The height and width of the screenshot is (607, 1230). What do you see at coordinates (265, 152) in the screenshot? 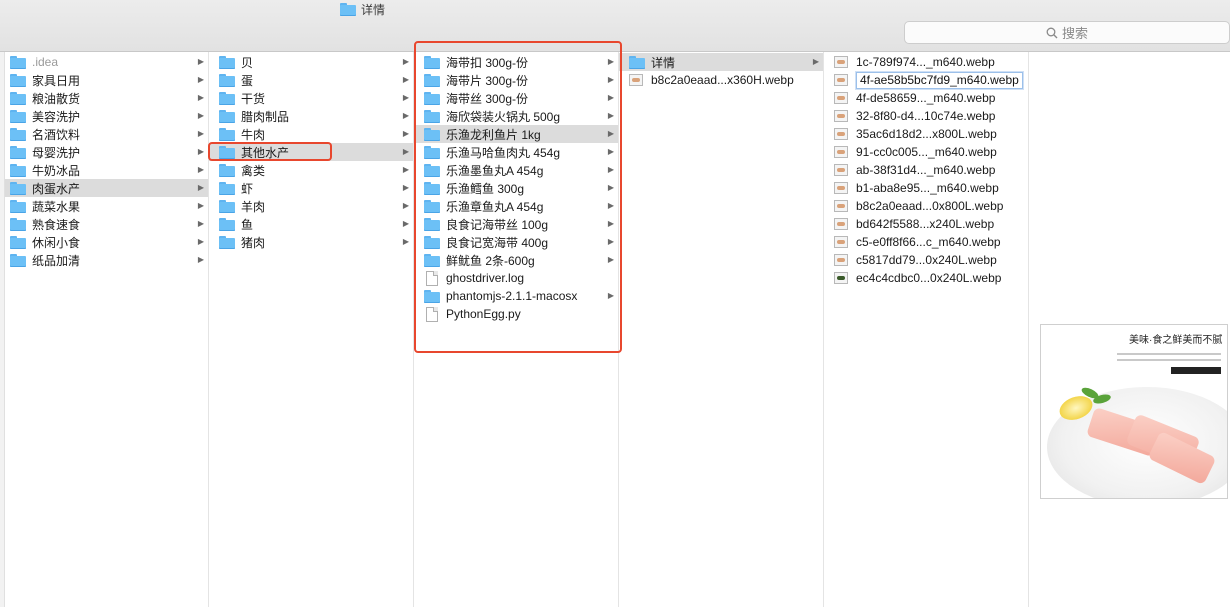
I see `row-label: 其他水产` at bounding box center [265, 152].